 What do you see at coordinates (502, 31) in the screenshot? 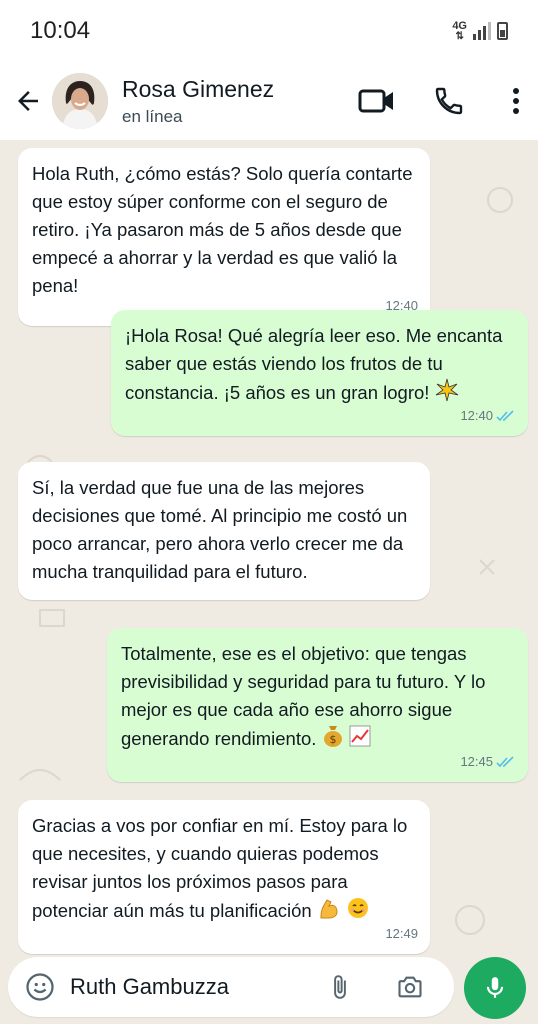
I see `battery-icon` at bounding box center [502, 31].